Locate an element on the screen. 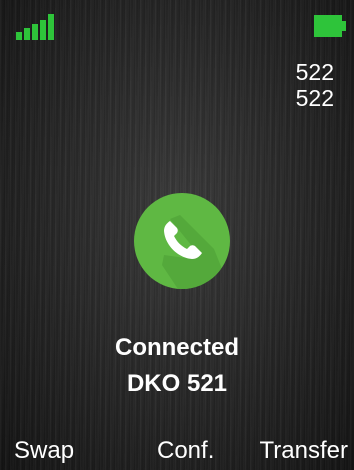  own-extension-number: 522 is located at coordinates (314, 72).